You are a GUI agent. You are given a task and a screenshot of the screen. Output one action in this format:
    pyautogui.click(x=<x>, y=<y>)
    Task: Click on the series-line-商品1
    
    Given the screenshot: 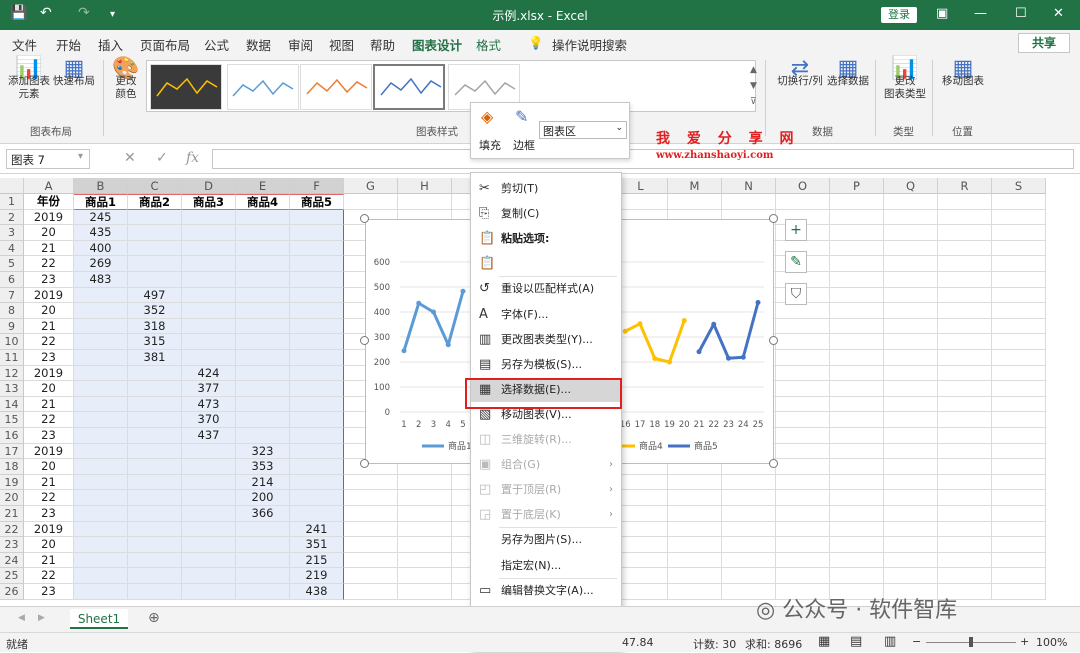 What is the action you would take?
    pyautogui.click(x=433, y=321)
    